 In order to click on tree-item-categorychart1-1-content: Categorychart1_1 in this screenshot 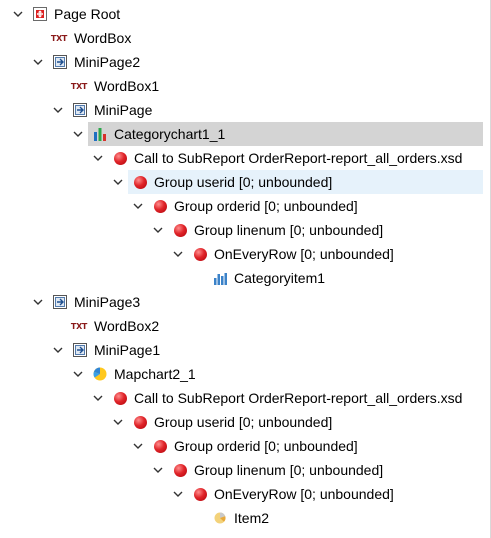, I will do `click(245, 134)`.